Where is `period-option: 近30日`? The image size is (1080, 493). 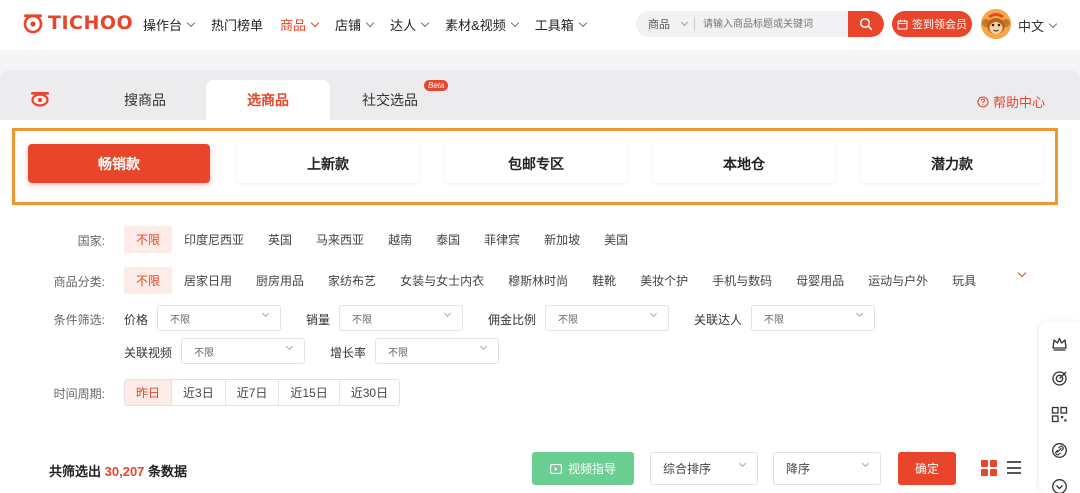
period-option: 近30日 is located at coordinates (369, 392).